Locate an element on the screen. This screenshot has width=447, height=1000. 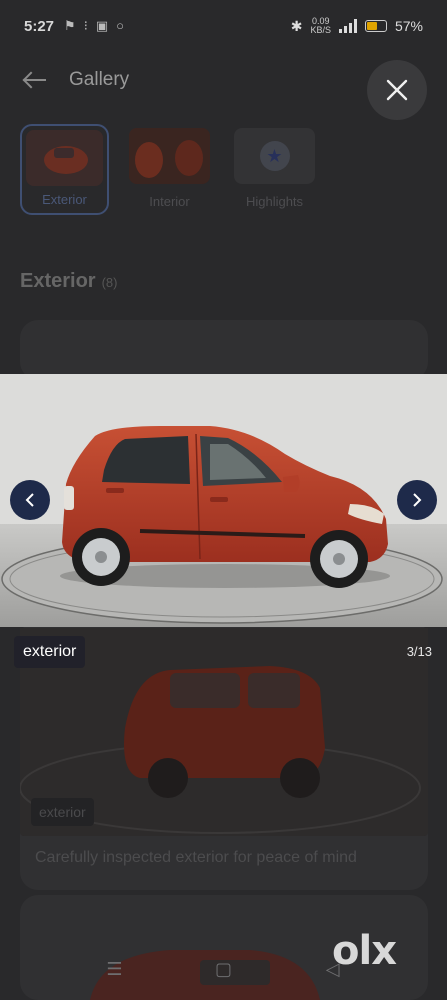
close-icon is located at coordinates (397, 90).